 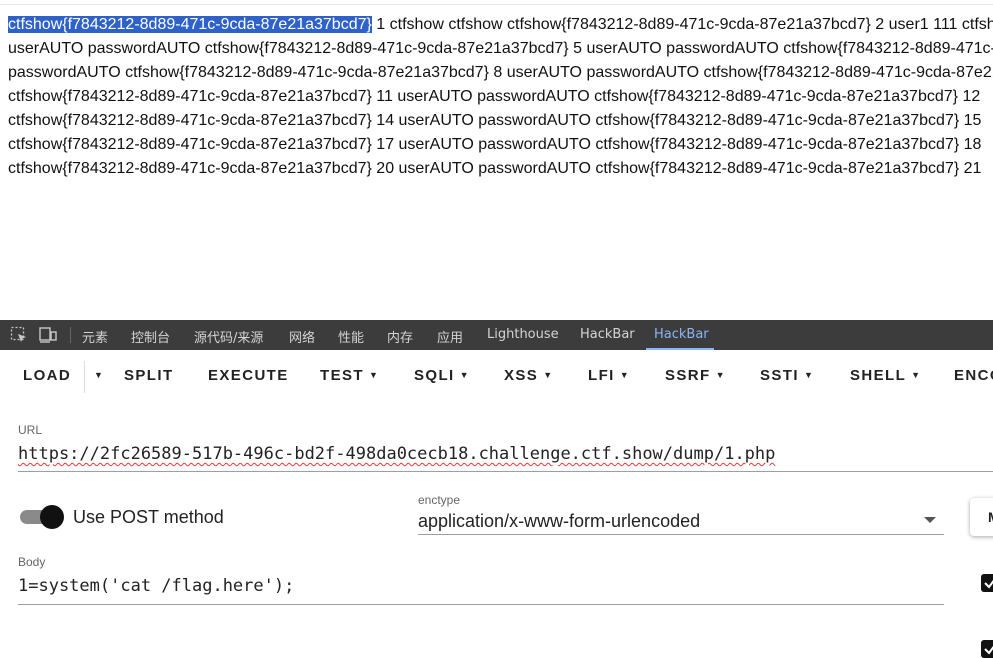 I want to click on url-input-underline, so click(x=505, y=471).